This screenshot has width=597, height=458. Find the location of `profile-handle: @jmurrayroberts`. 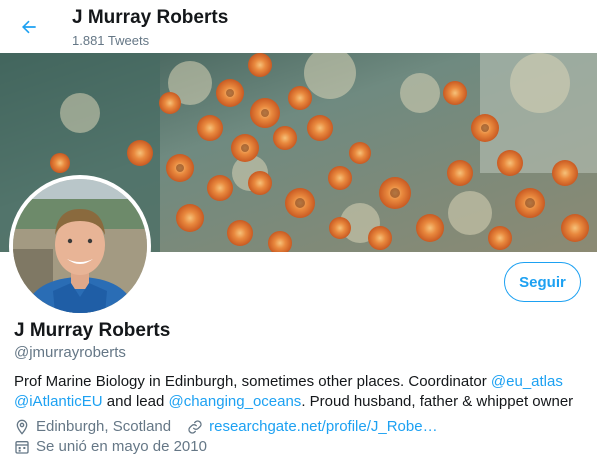

profile-handle: @jmurrayroberts is located at coordinates (70, 352).